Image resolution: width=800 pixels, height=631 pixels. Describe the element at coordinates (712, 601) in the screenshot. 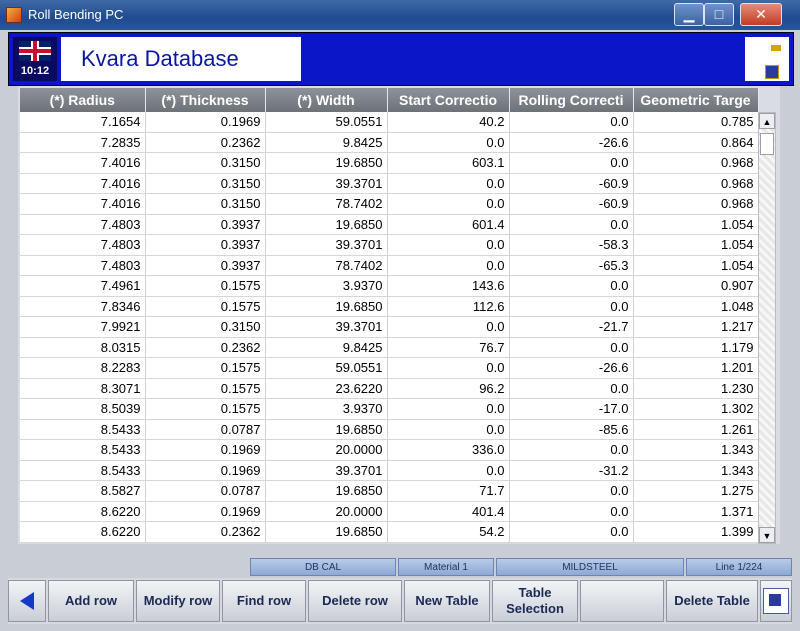

I see `delete-table-button: Delete Table` at that location.